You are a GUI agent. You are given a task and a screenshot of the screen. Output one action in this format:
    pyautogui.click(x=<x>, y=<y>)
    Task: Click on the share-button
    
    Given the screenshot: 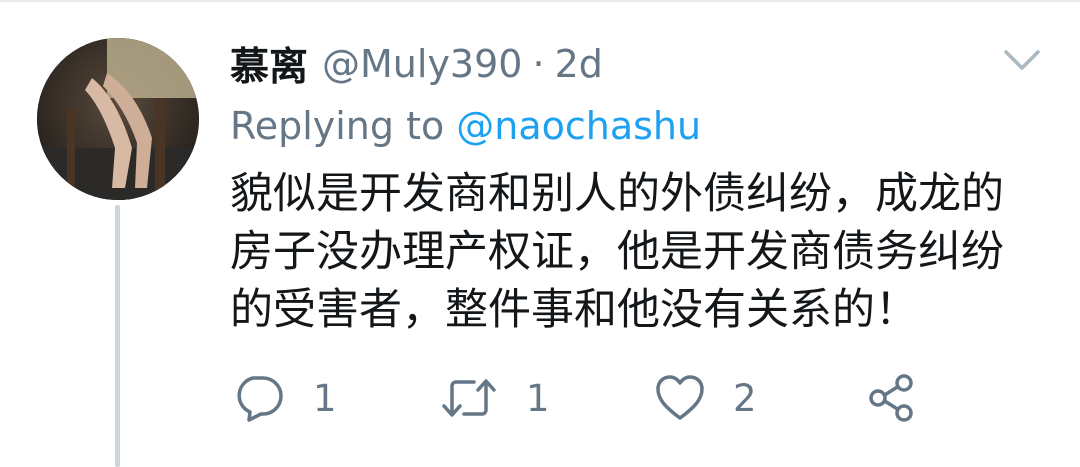 What is the action you would take?
    pyautogui.click(x=892, y=398)
    